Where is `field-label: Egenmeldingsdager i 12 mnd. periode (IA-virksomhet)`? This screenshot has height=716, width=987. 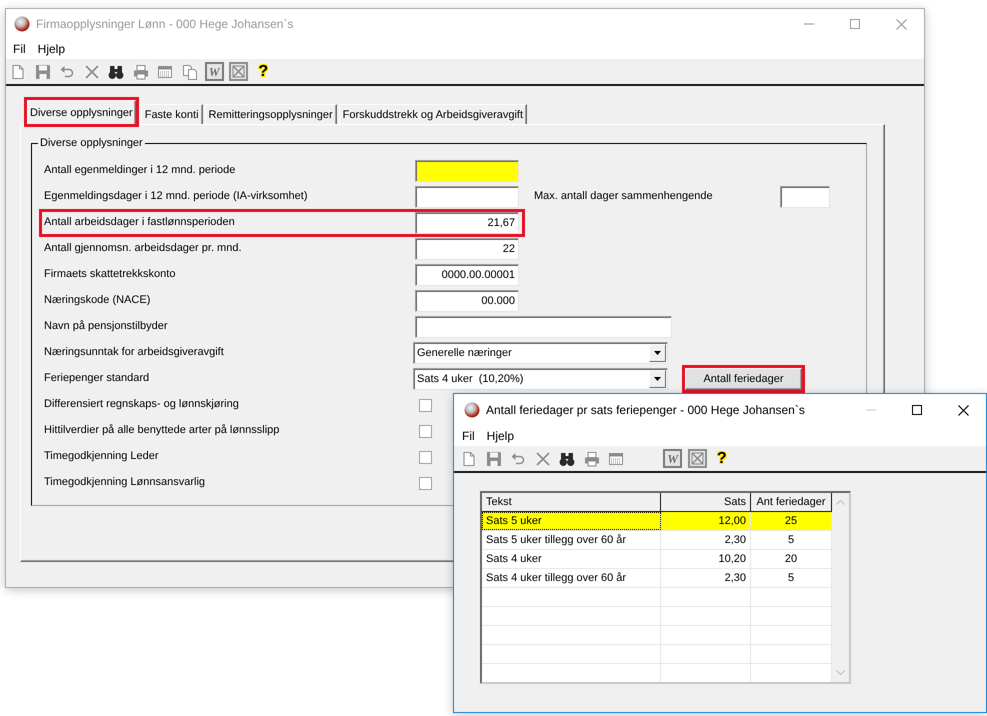
field-label: Egenmeldingsdager i 12 mnd. periode (IA-virksomhet) is located at coordinates (176, 196).